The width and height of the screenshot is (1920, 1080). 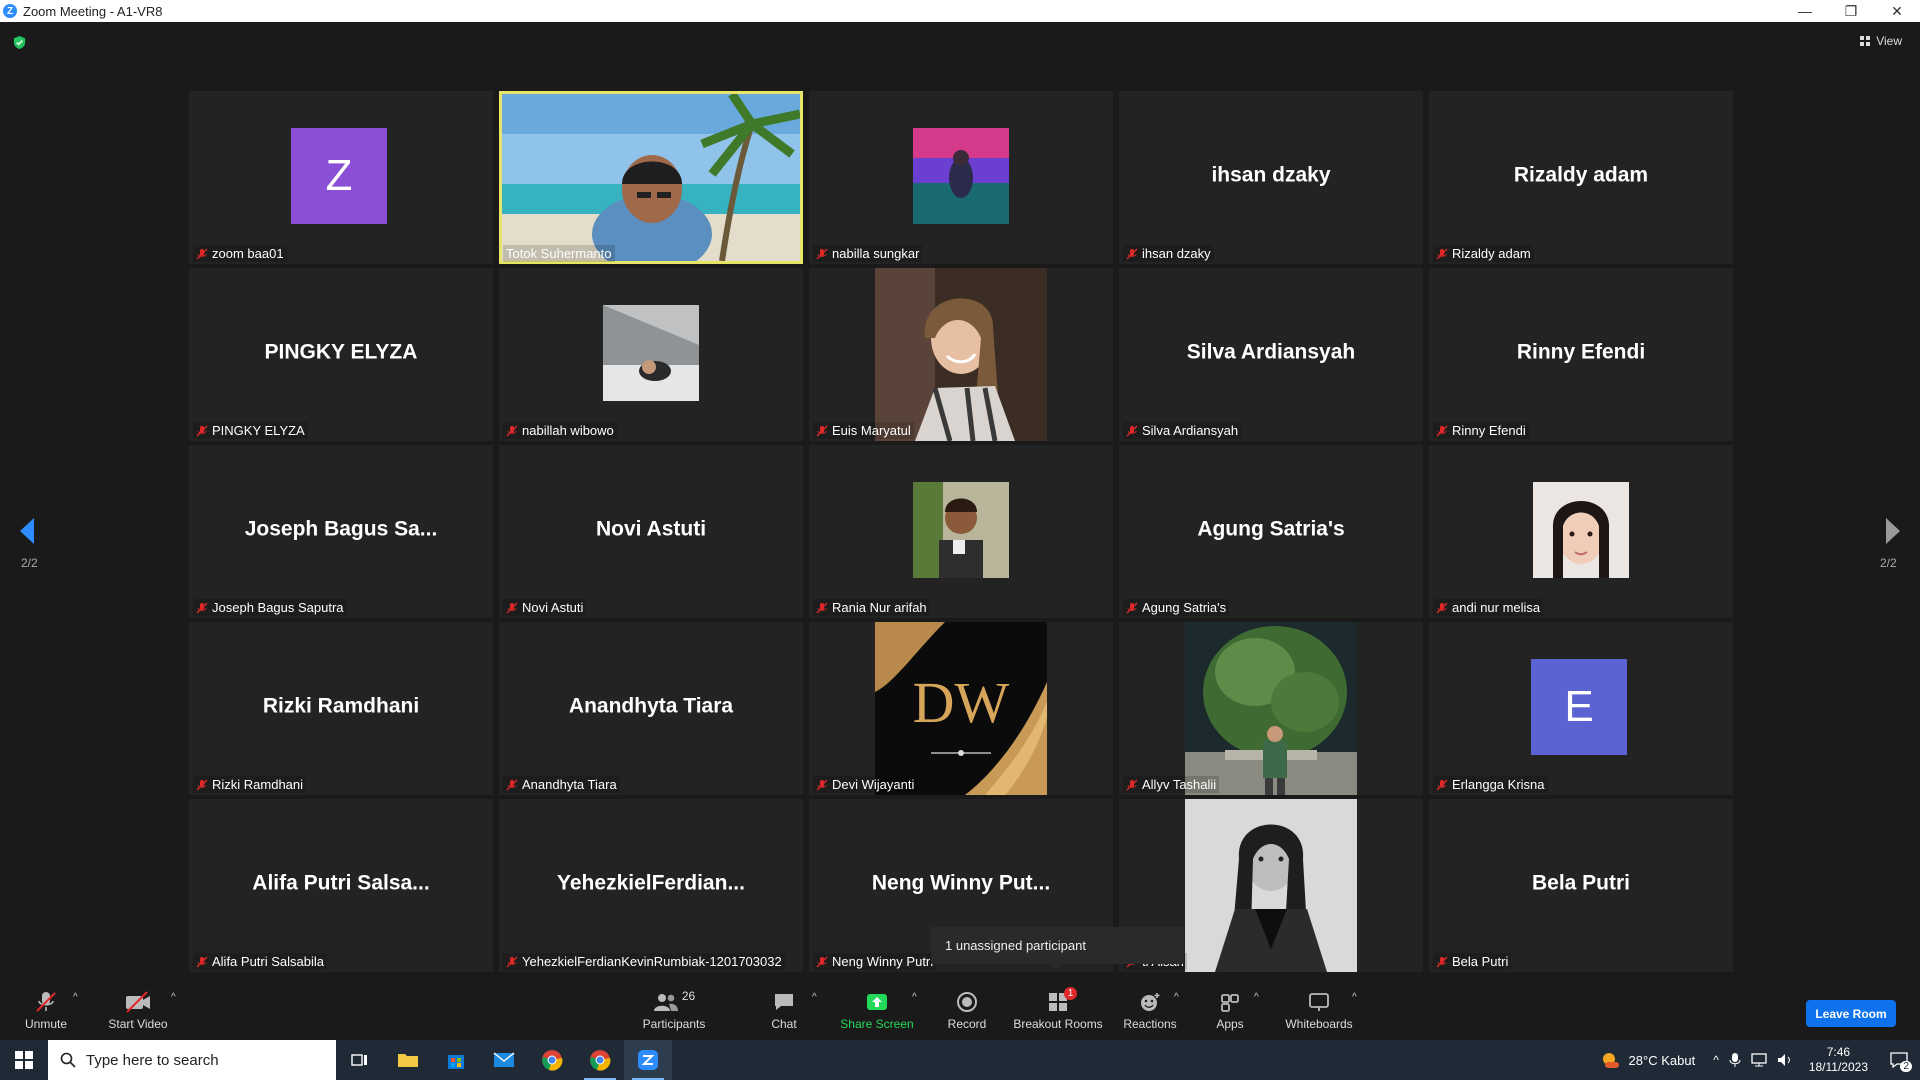 What do you see at coordinates (967, 1010) in the screenshot?
I see `record-button: Record` at bounding box center [967, 1010].